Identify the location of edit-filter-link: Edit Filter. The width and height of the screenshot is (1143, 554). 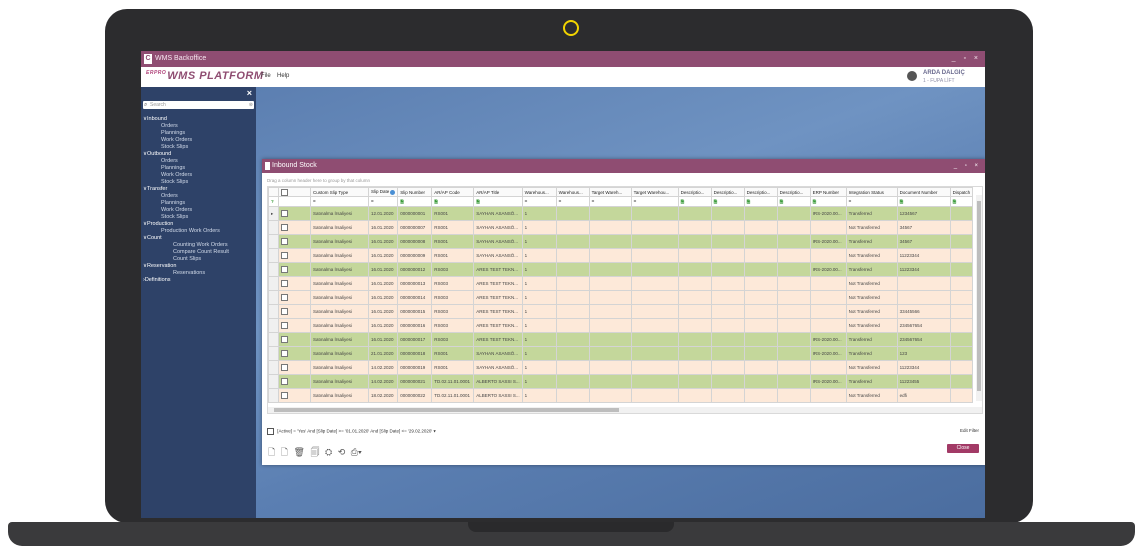
(969, 430).